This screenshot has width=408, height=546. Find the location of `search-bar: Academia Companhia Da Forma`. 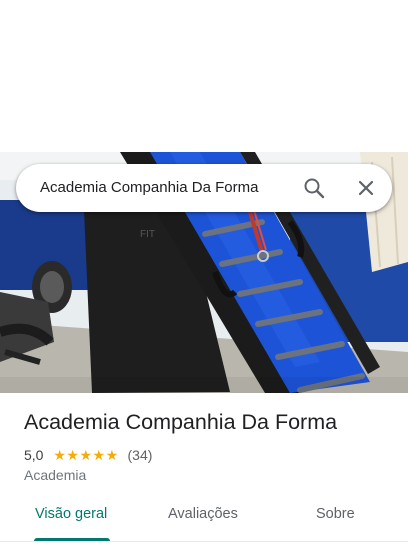

search-bar: Academia Companhia Da Forma is located at coordinates (204, 188).